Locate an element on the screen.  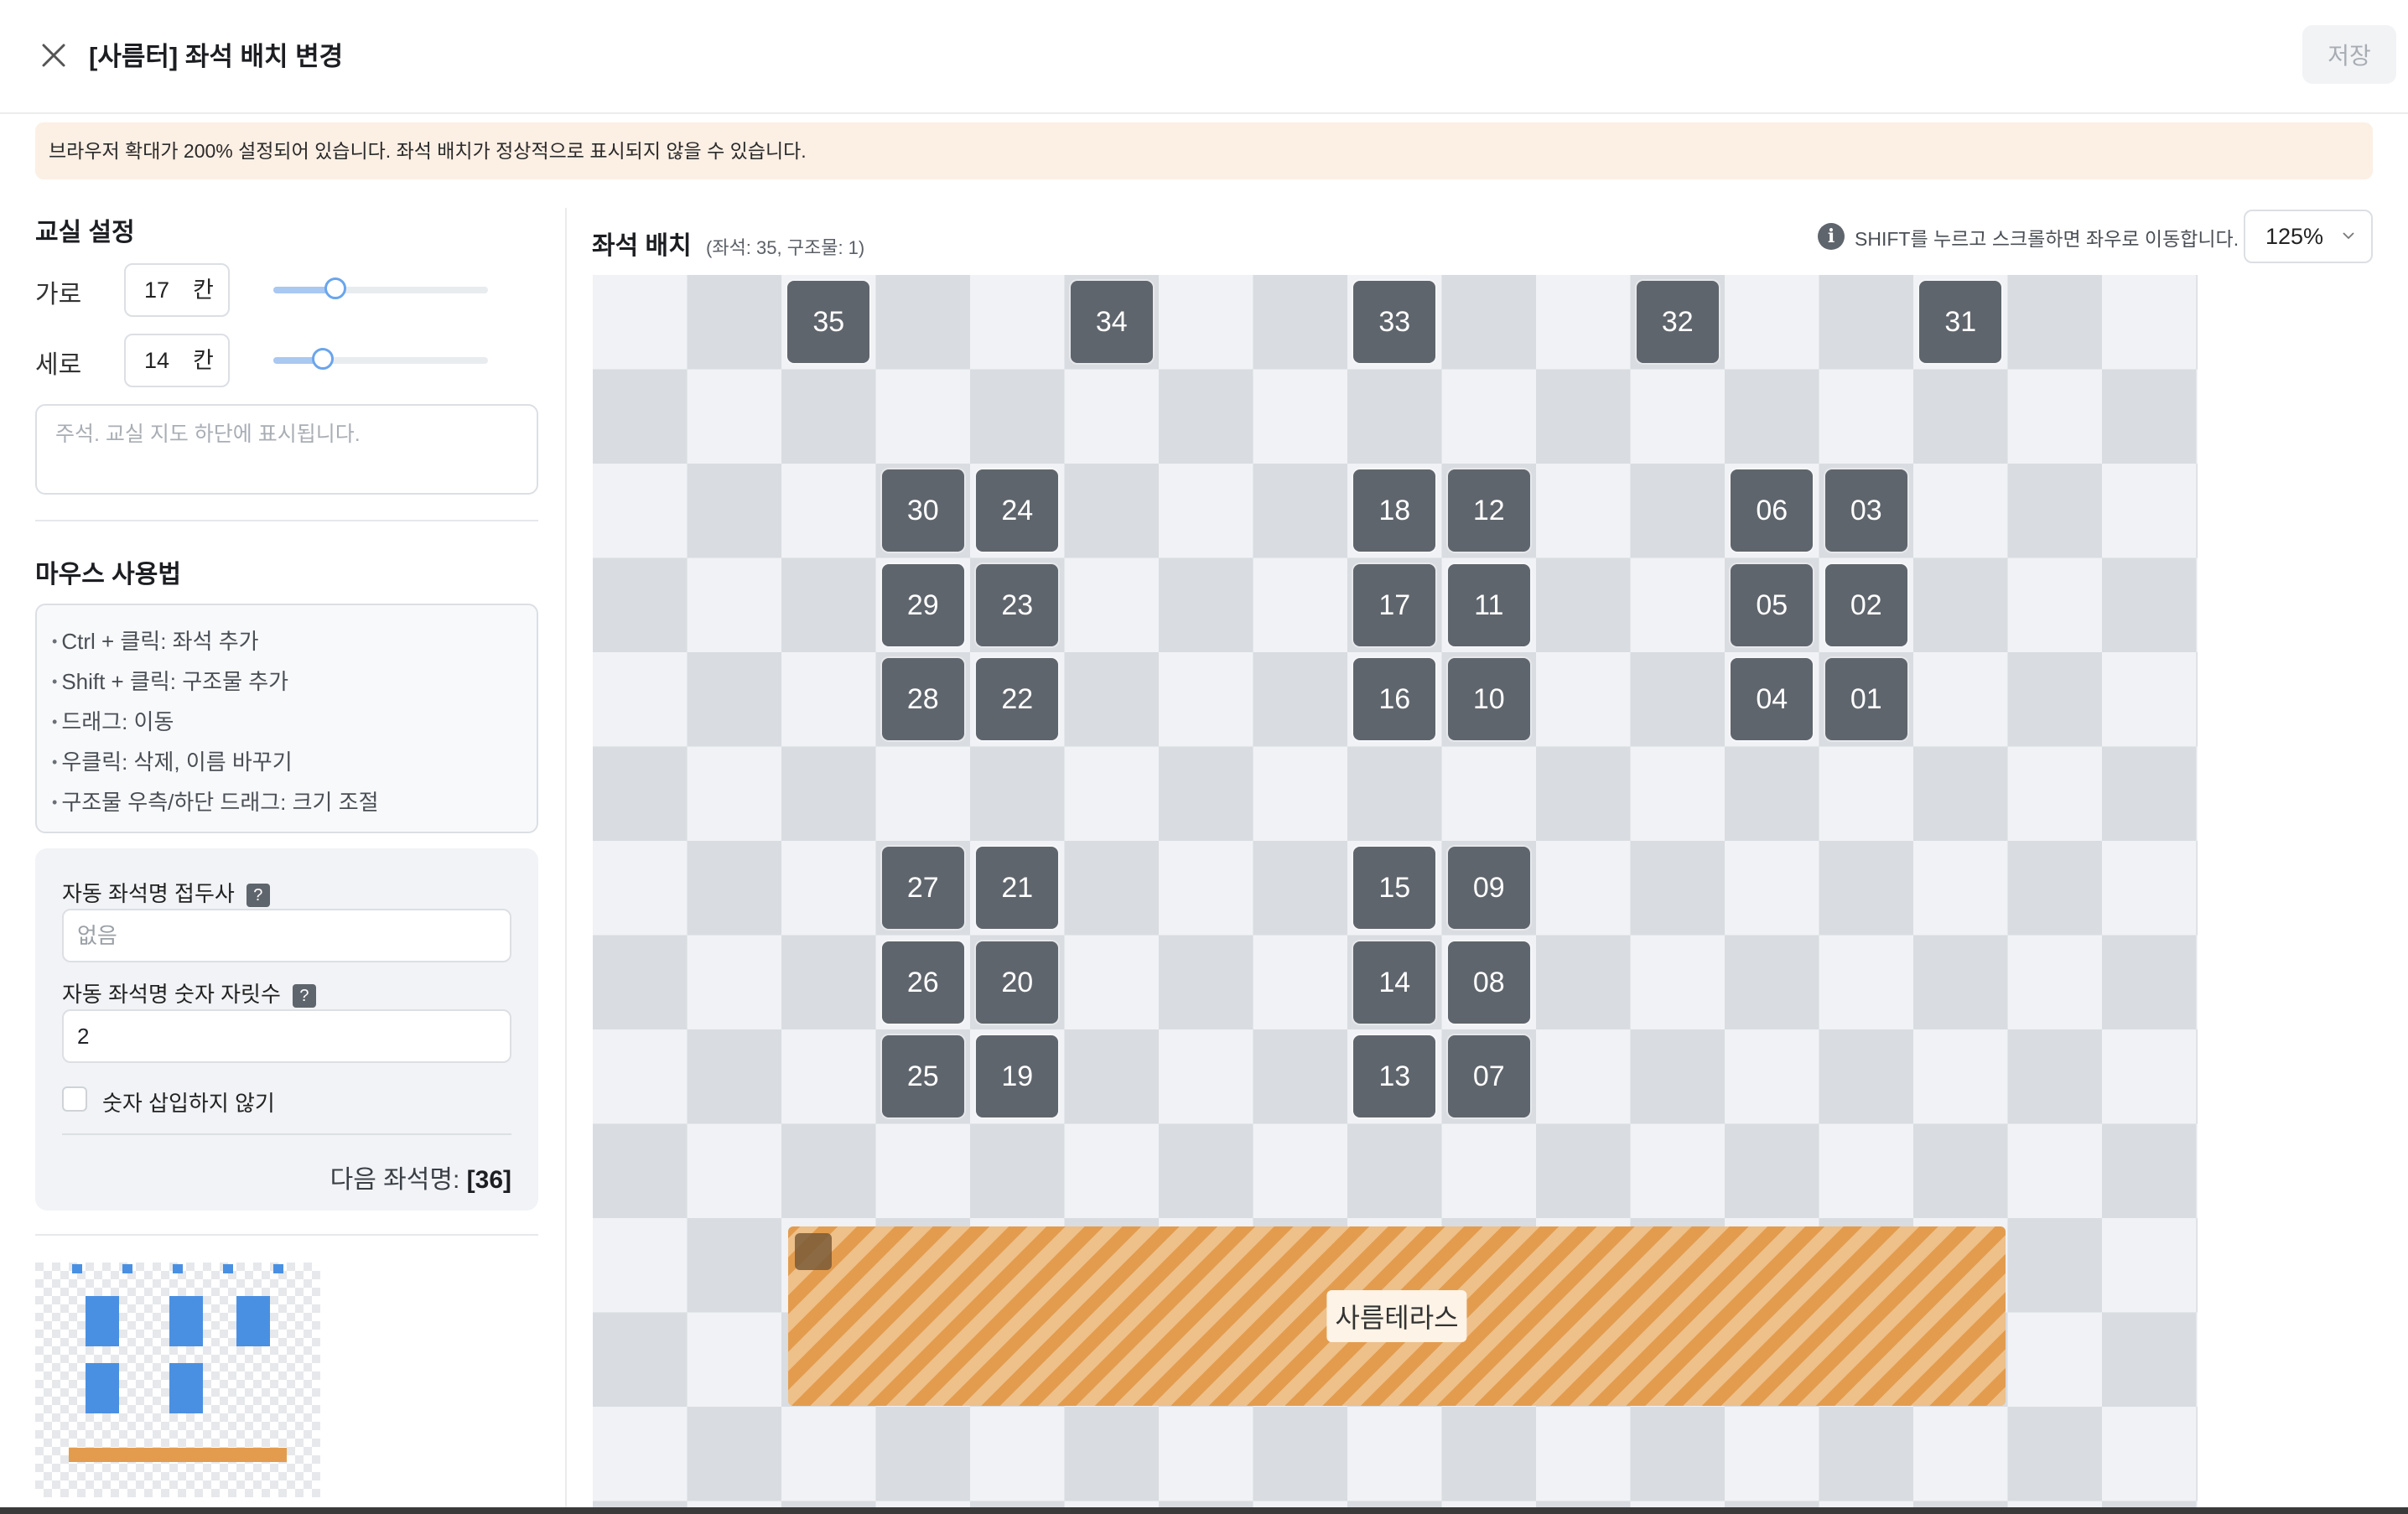
seat-29: 29 is located at coordinates (922, 605).